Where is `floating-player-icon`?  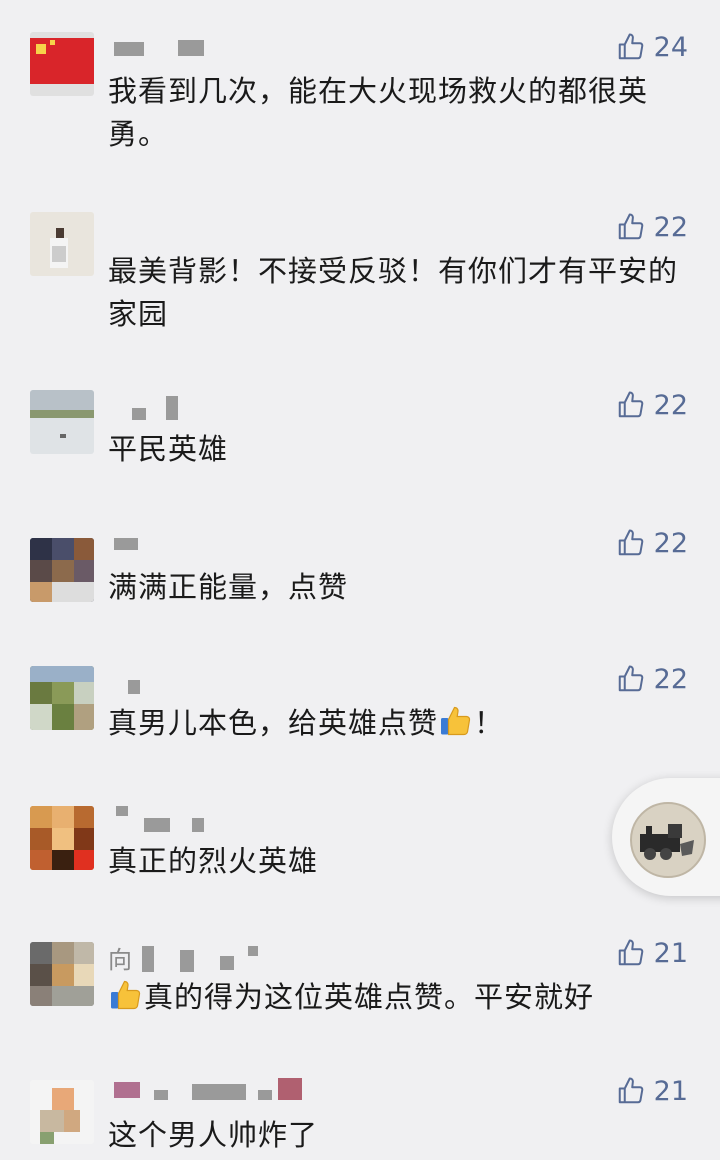
floating-player-icon is located at coordinates (668, 840).